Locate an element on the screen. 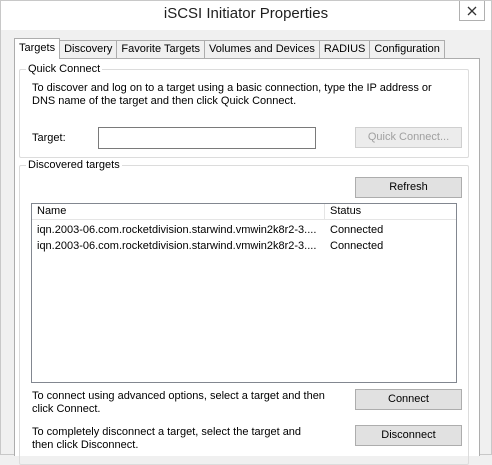 The width and height of the screenshot is (492, 465). tab-discovery: Discovery is located at coordinates (88, 49).